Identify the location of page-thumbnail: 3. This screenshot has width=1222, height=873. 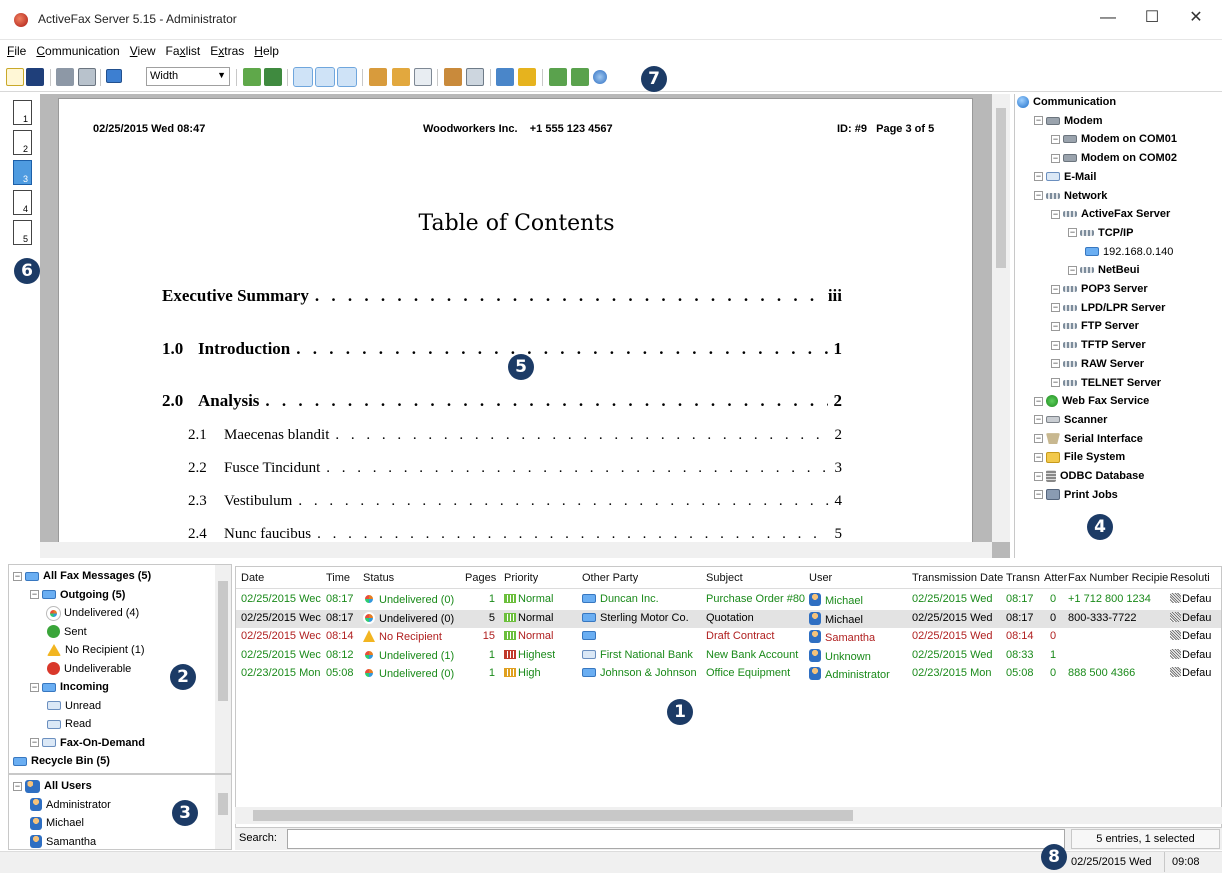
(22, 172).